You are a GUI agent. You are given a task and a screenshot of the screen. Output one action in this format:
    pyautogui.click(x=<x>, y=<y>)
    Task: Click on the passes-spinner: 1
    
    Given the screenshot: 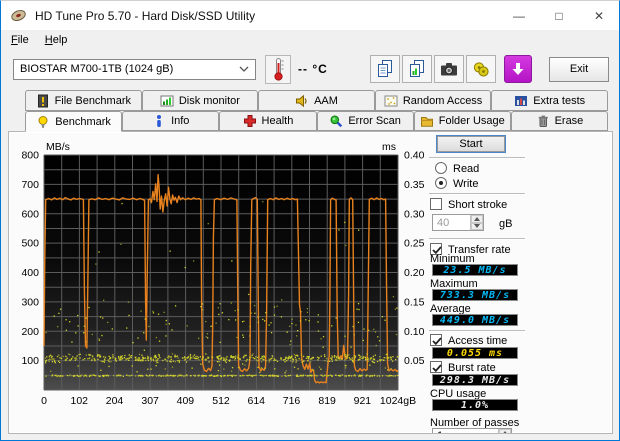 What is the action you would take?
    pyautogui.click(x=472, y=430)
    